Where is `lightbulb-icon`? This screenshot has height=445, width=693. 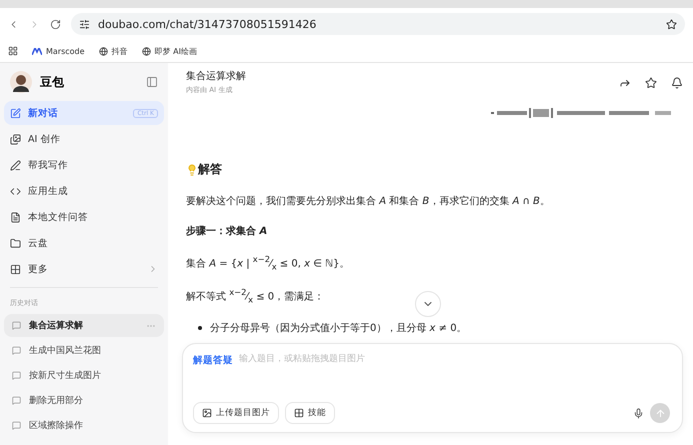 lightbulb-icon is located at coordinates (192, 170).